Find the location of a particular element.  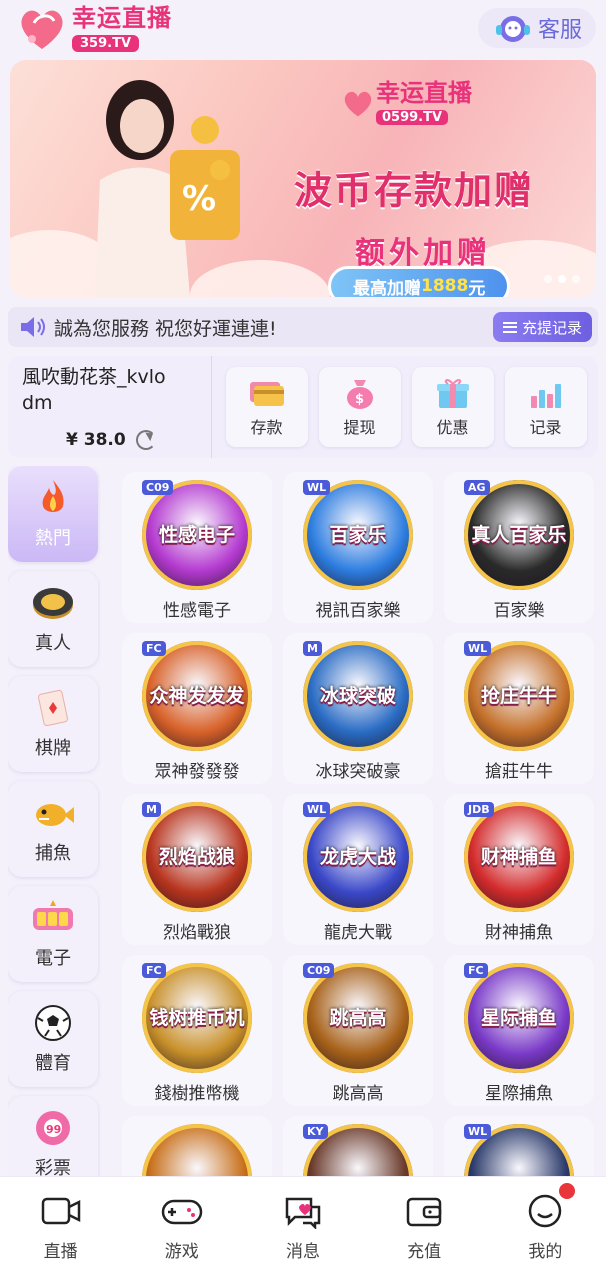

game-thumbnail-title: 跳高高 is located at coordinates (358, 1018).